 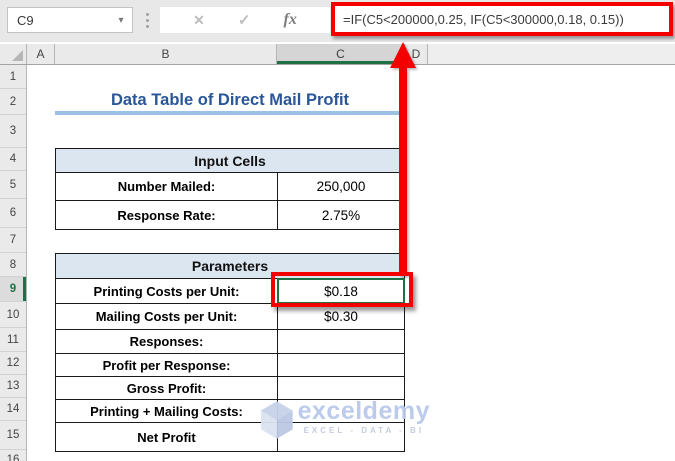 What do you see at coordinates (13, 363) in the screenshot?
I see `row-header-12: 12` at bounding box center [13, 363].